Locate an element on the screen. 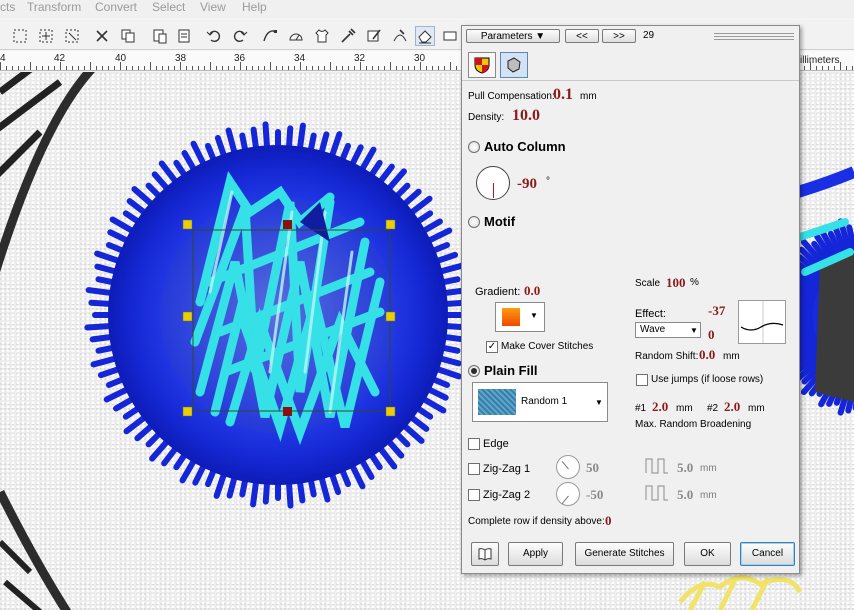 This screenshot has height=610, width=854. paste-special-icon is located at coordinates (184, 36).